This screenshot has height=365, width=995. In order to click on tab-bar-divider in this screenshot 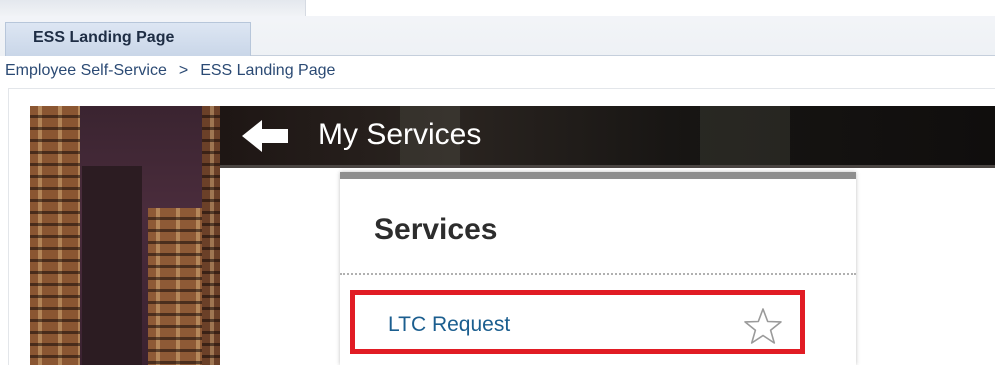, I will do `click(623, 55)`.